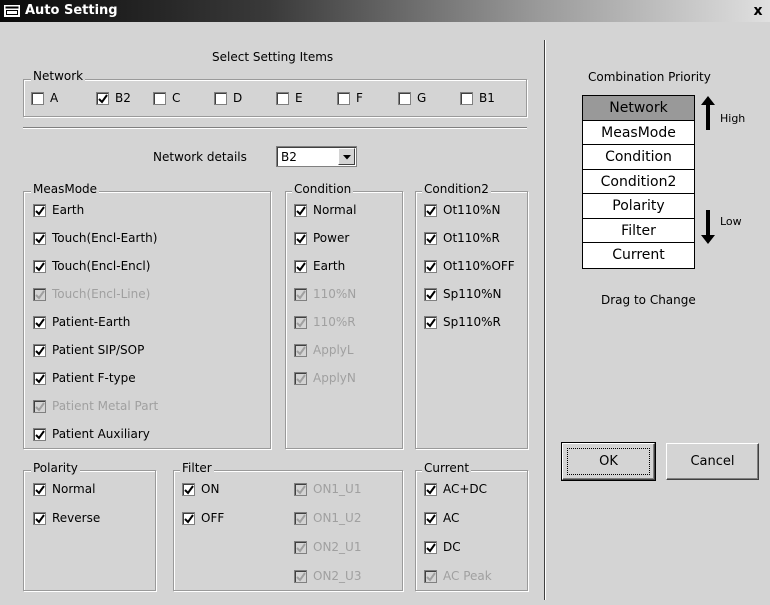  I want to click on polarity-0-checkbox: Normal, so click(64, 489).